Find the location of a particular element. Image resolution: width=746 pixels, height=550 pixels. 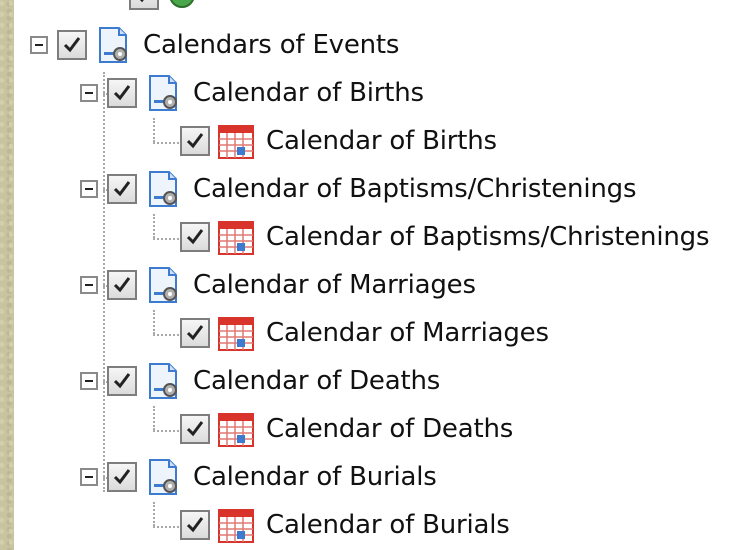

tree-node-group: Calendar of Baptisms/Christenings is located at coordinates (358, 189).